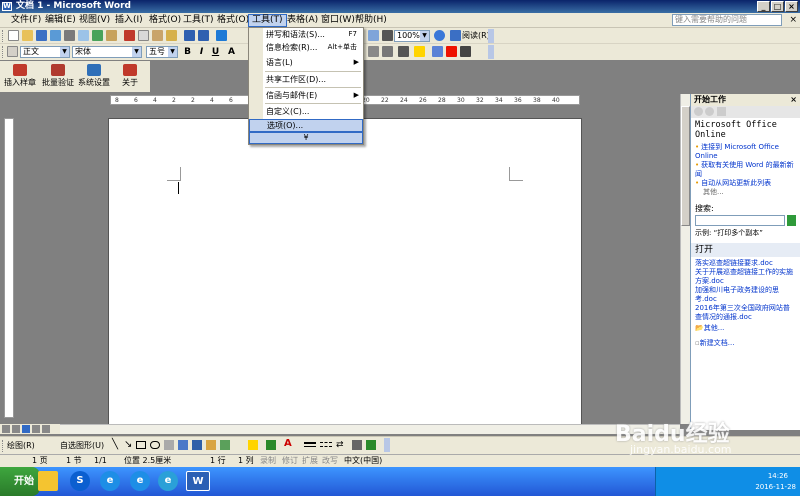  Describe the element at coordinates (48, 481) in the screenshot. I see `explorer-icon` at that location.